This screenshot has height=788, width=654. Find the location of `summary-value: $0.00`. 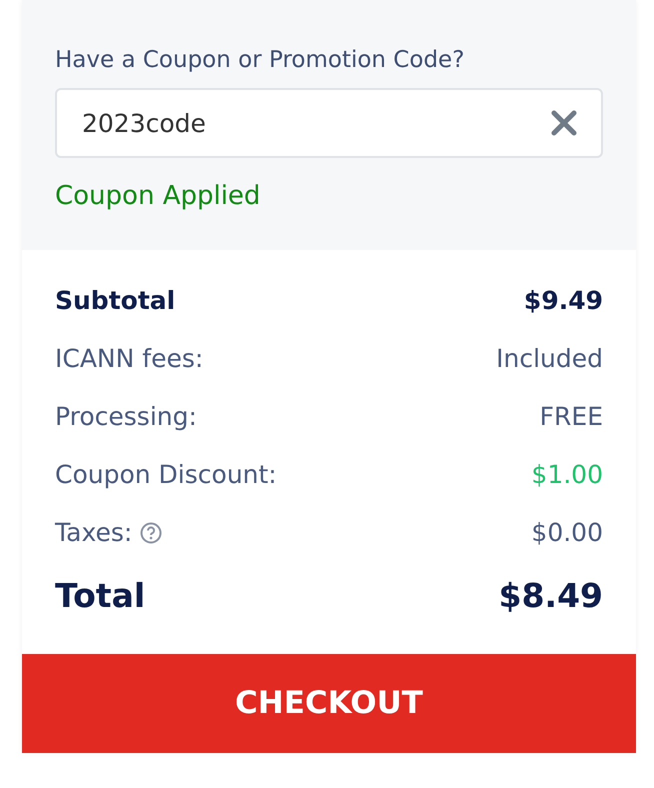

summary-value: $0.00 is located at coordinates (567, 533).